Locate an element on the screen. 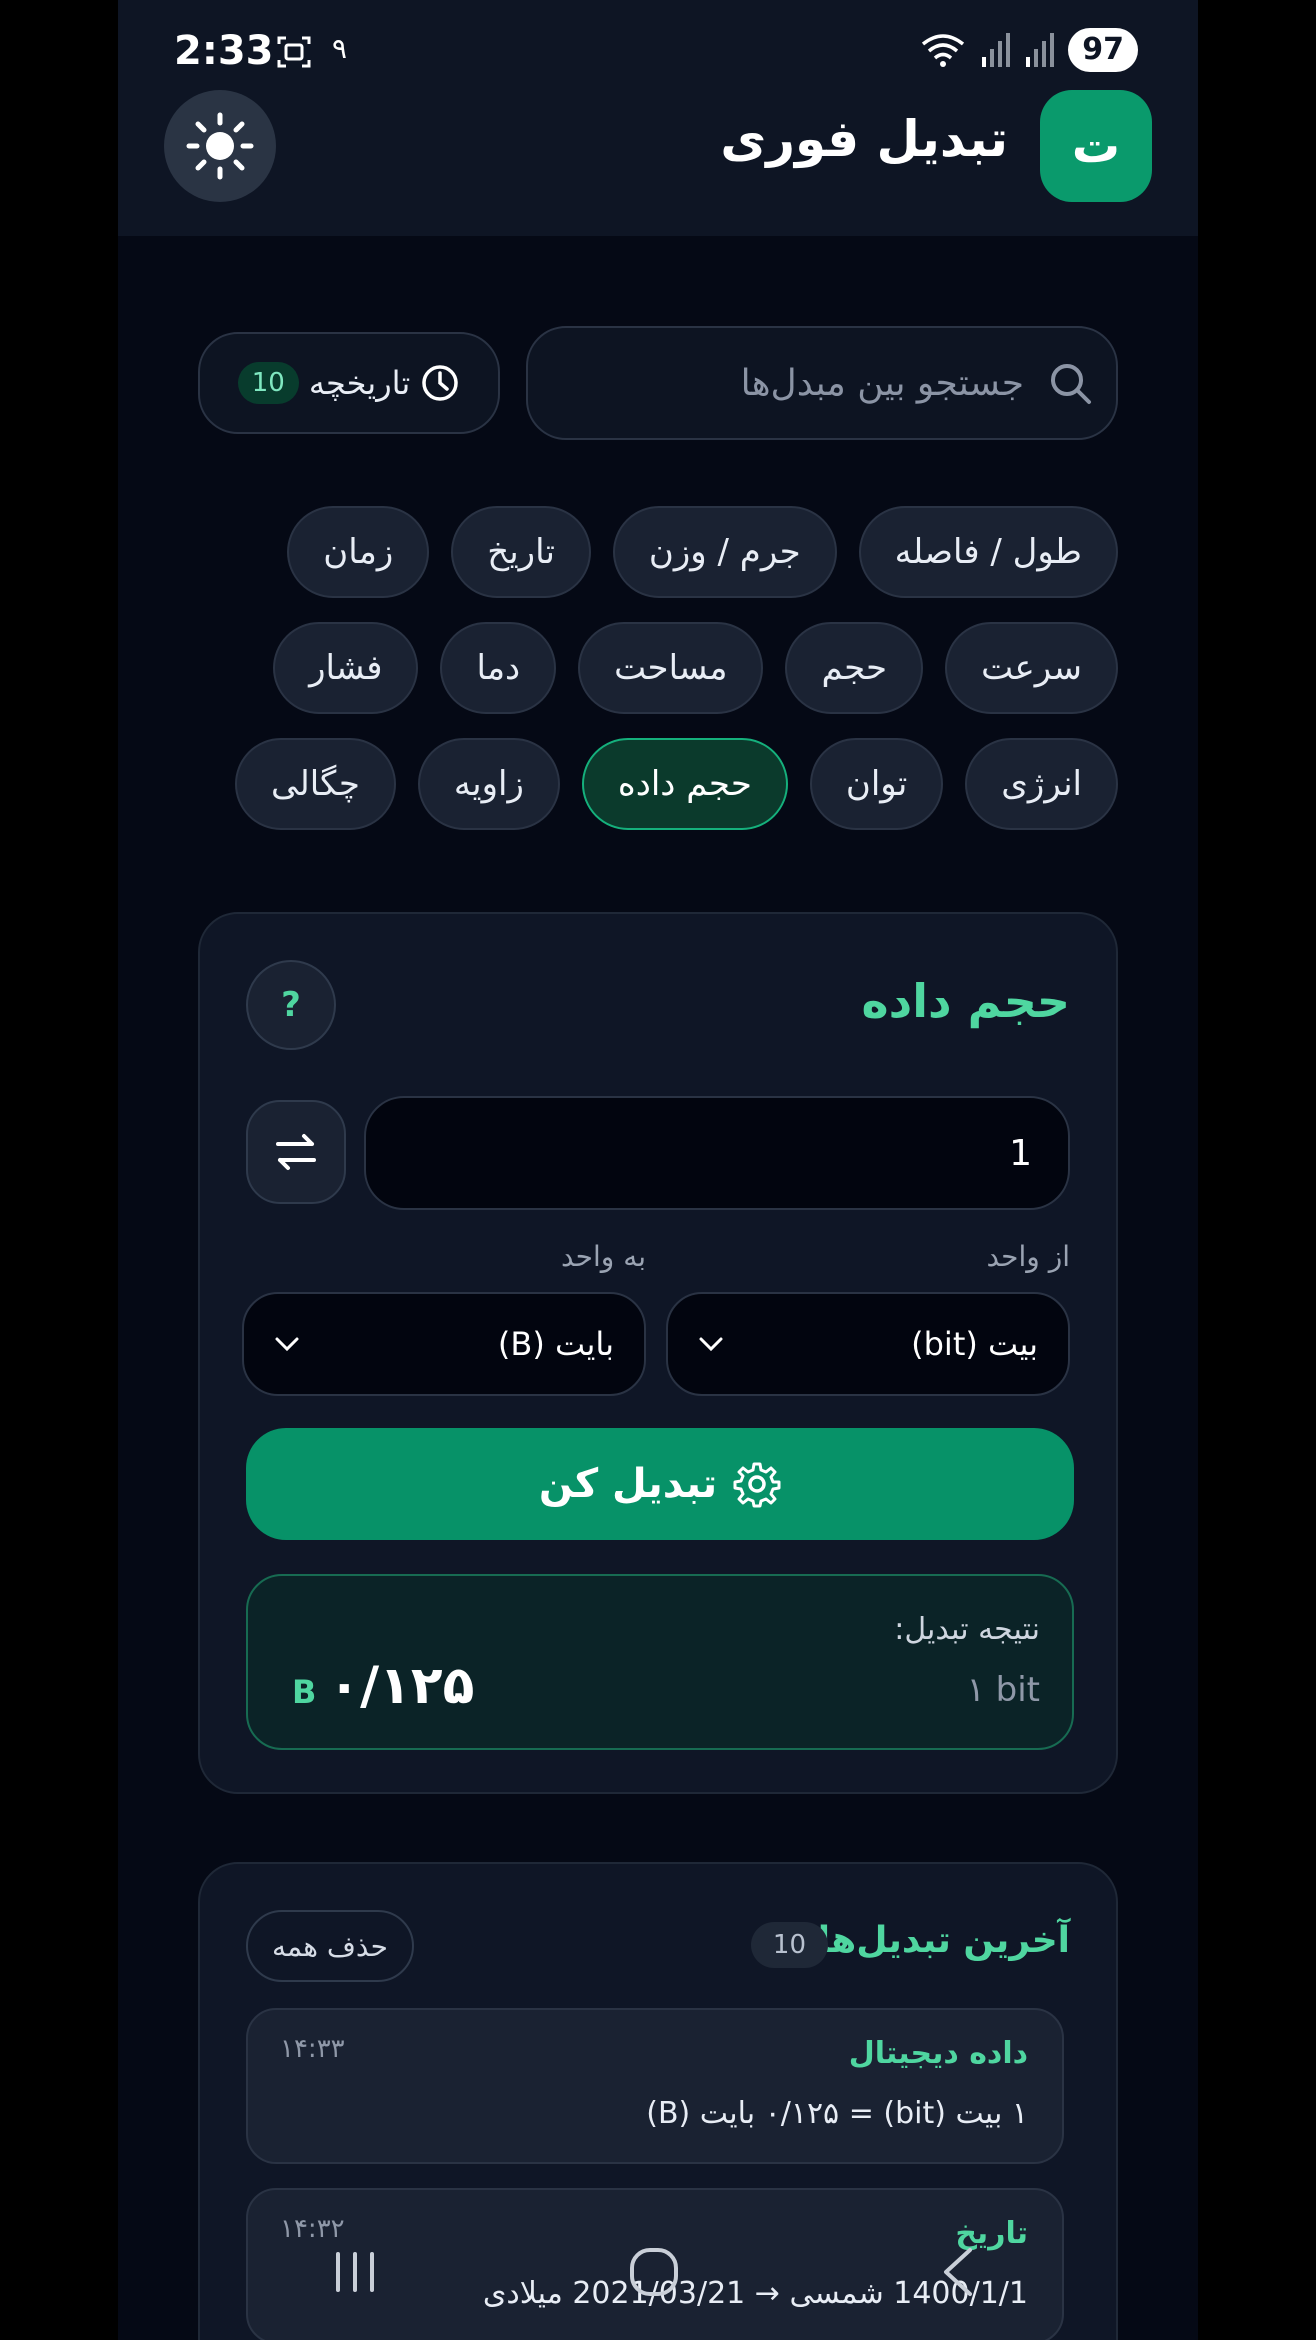 The height and width of the screenshot is (2340, 1316). status-time: 2:33 is located at coordinates (224, 51).